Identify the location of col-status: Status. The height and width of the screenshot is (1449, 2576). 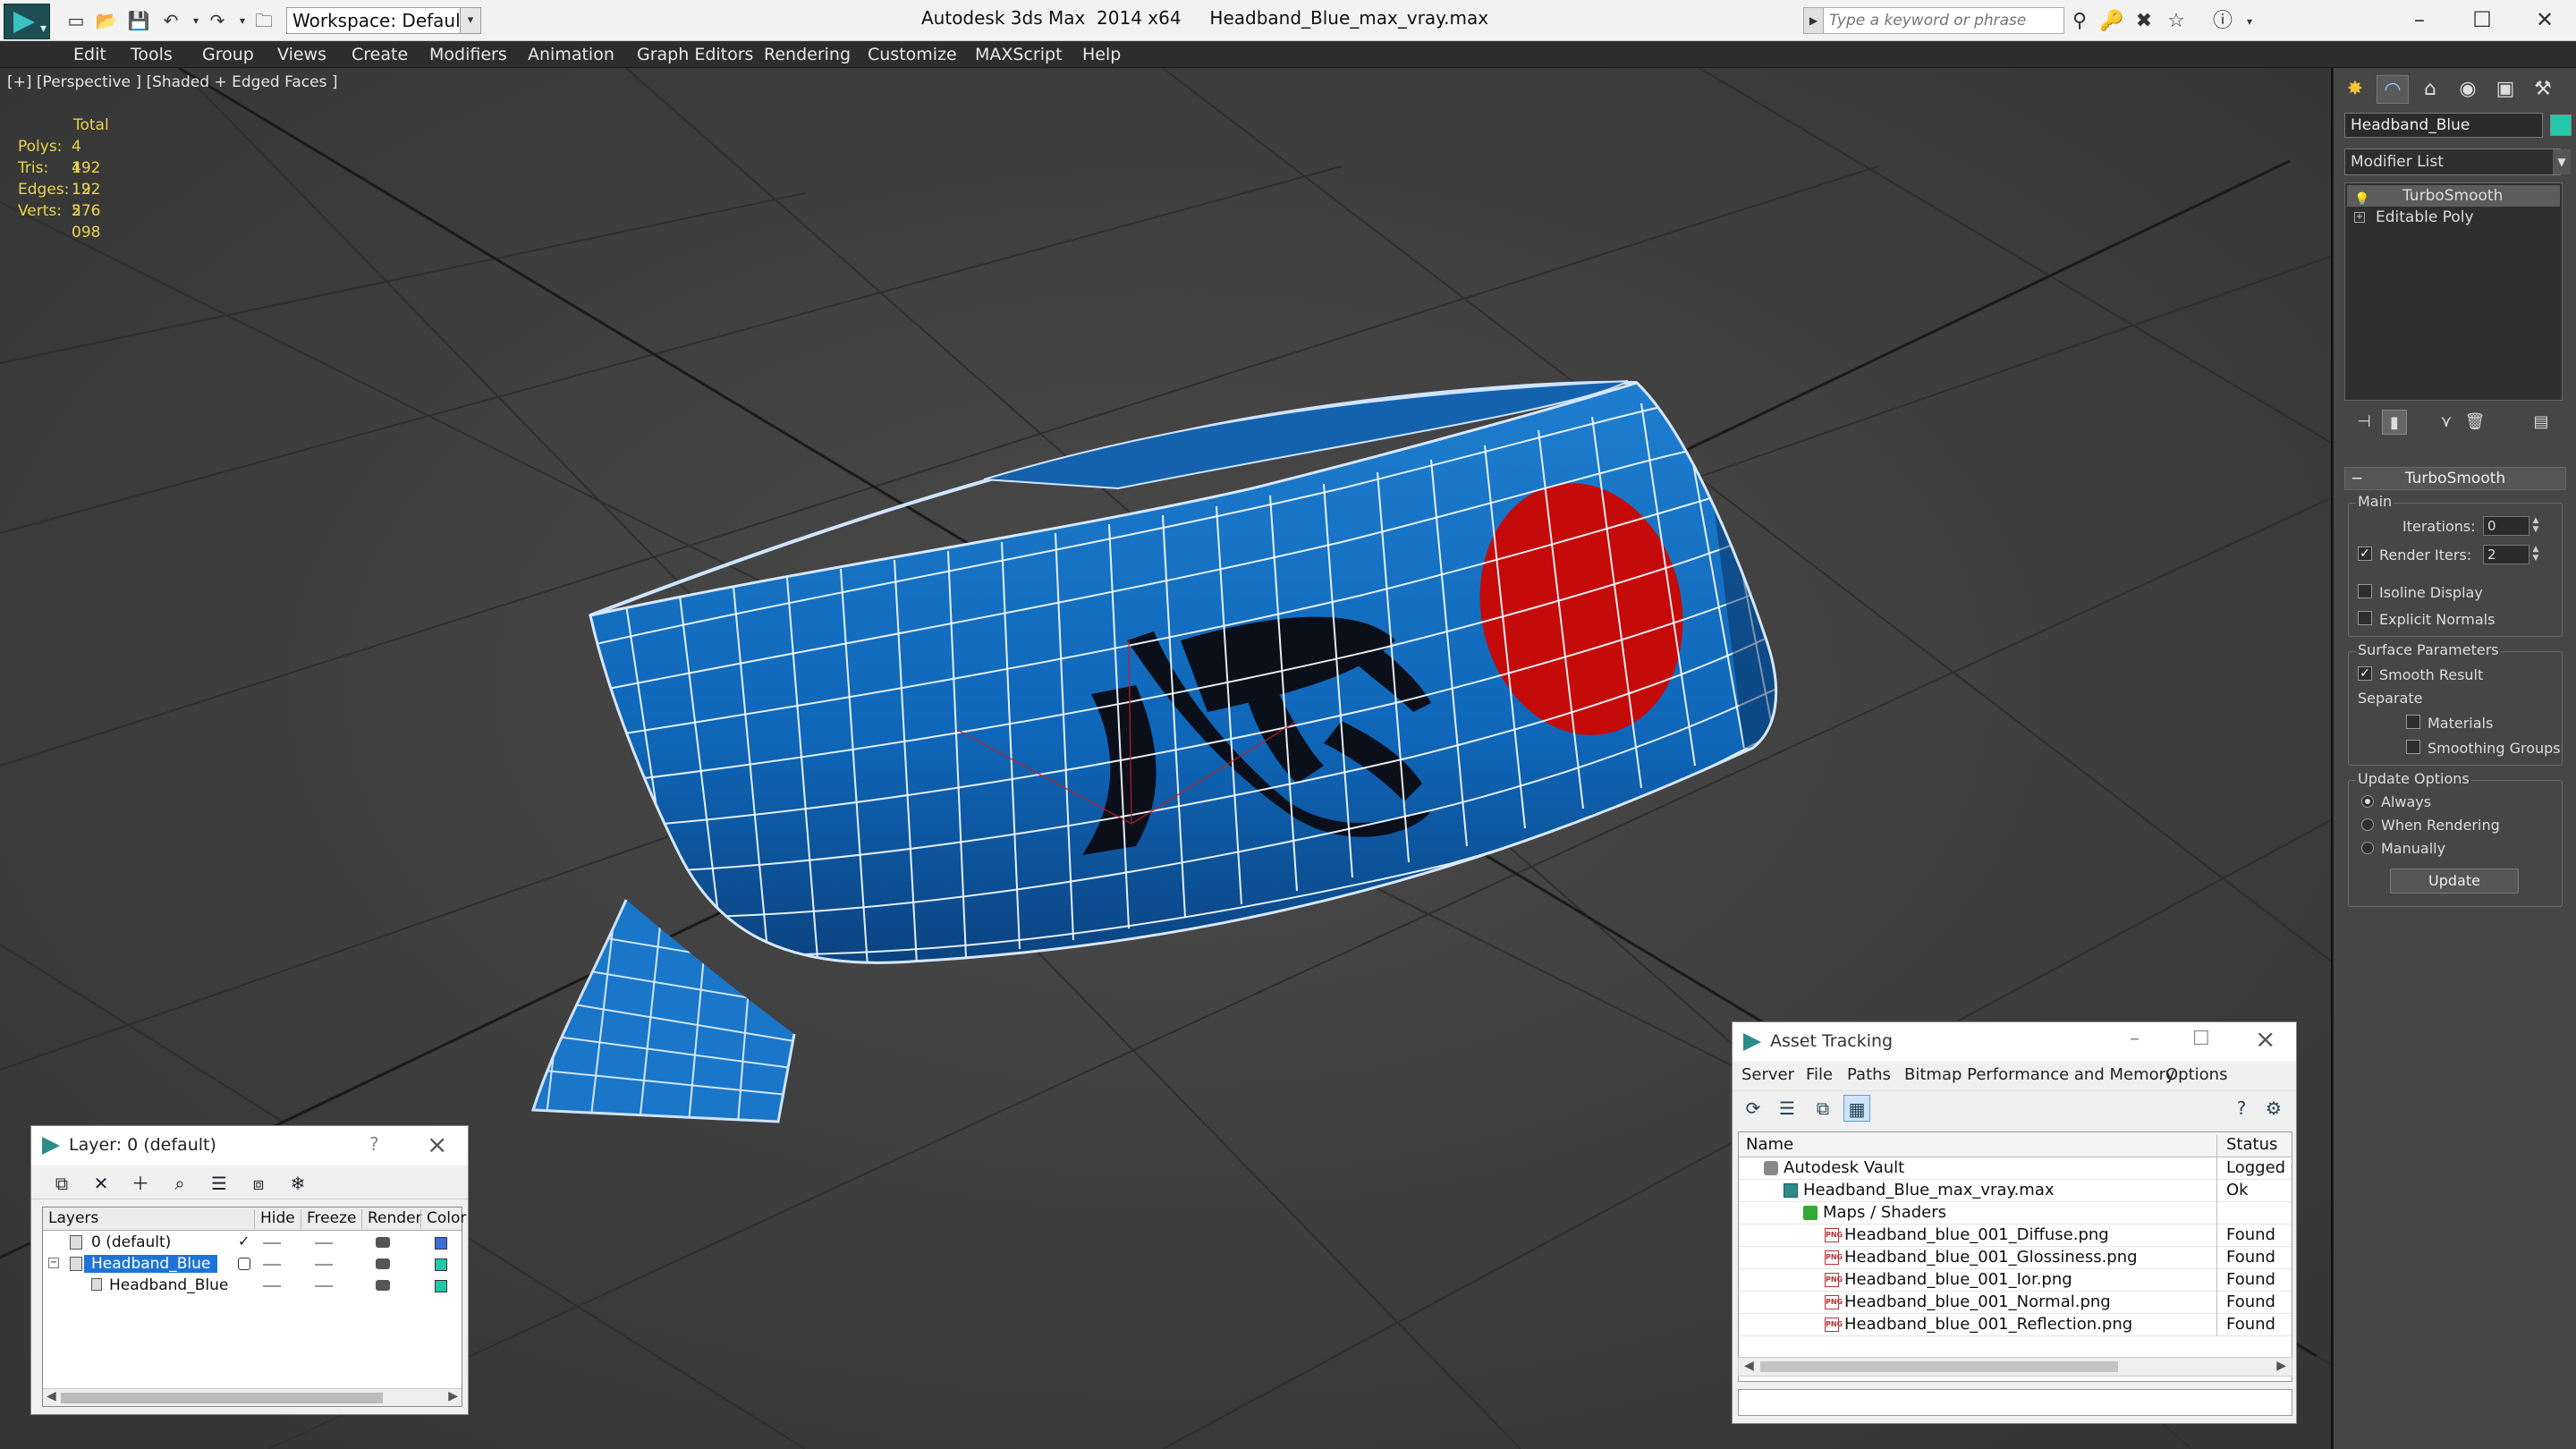
(2246, 1146).